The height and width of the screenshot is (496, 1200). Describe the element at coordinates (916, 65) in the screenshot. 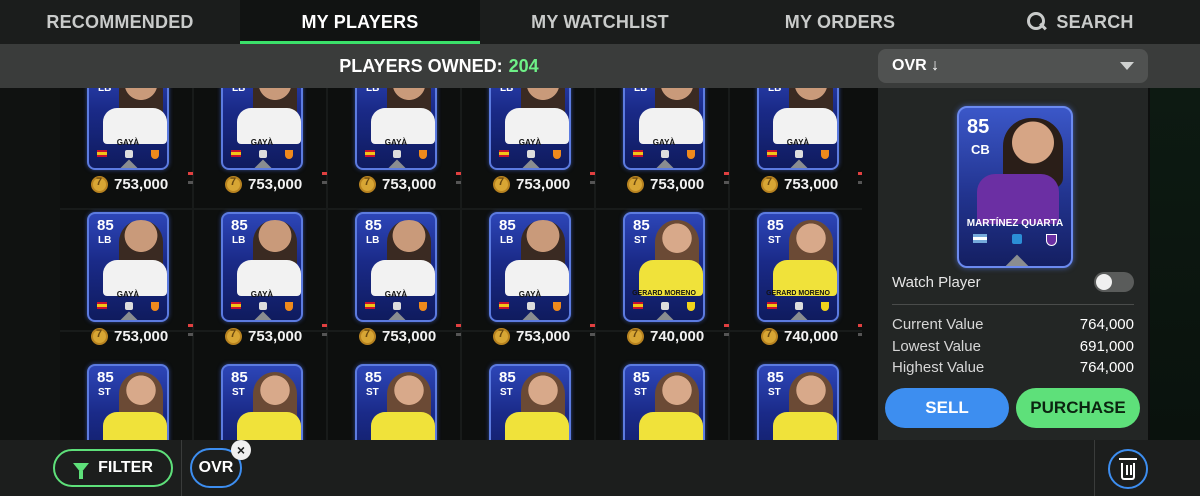

I see `sort-selected-value: OVR ↓` at that location.